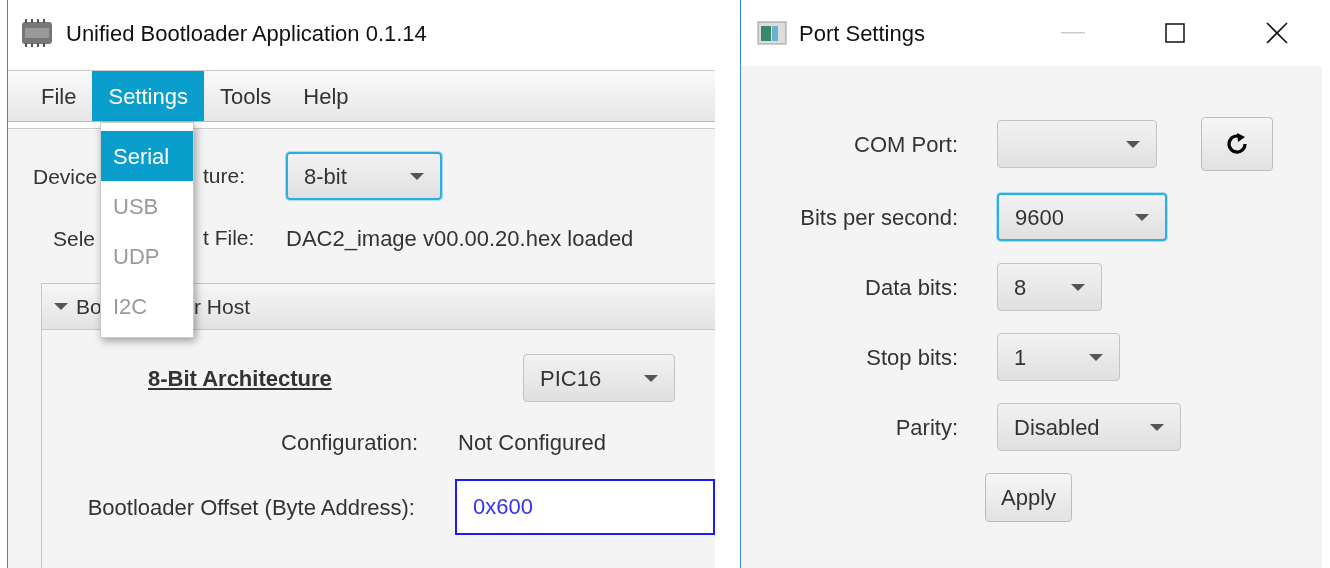 Image resolution: width=1330 pixels, height=568 pixels. What do you see at coordinates (585, 507) in the screenshot?
I see `offset-input: 0x600` at bounding box center [585, 507].